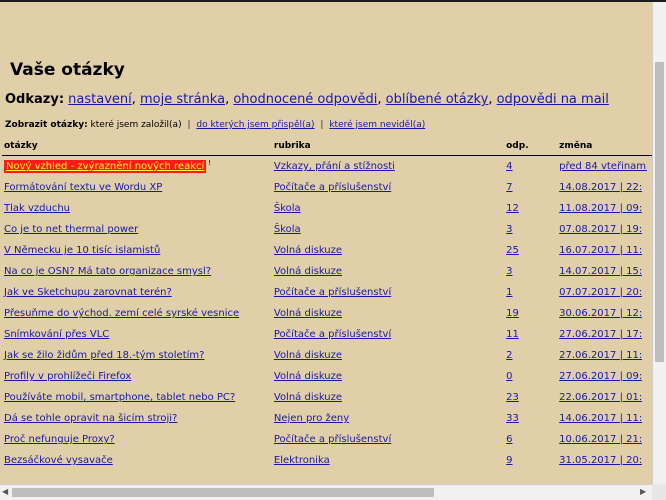  I want to click on link-settings: nastavení, so click(100, 99).